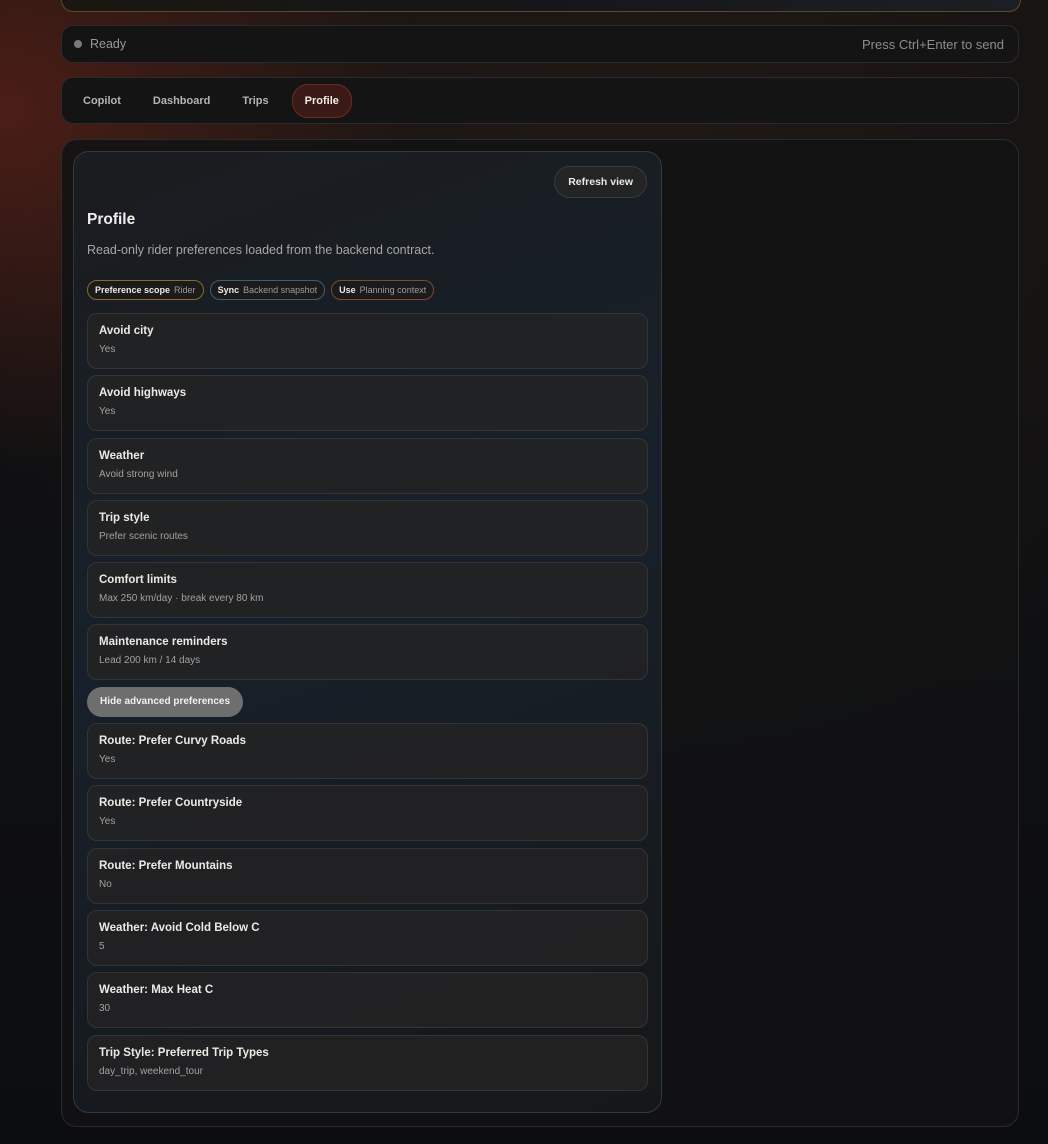  Describe the element at coordinates (600, 182) in the screenshot. I see `refresh-view-button: Refresh view` at that location.